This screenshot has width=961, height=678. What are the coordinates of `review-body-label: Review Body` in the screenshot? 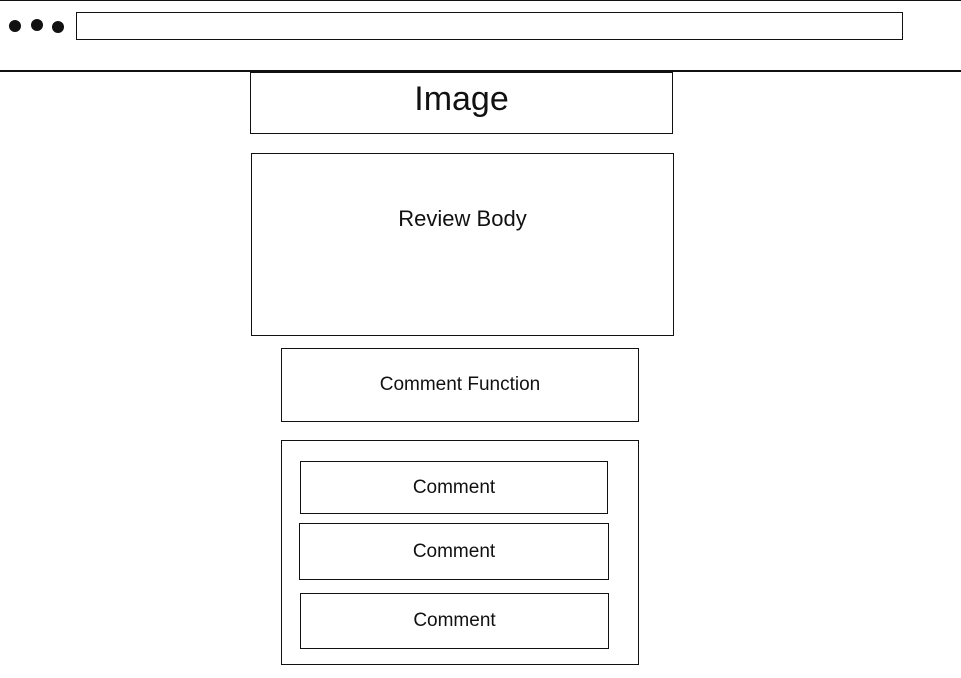 It's located at (462, 218).